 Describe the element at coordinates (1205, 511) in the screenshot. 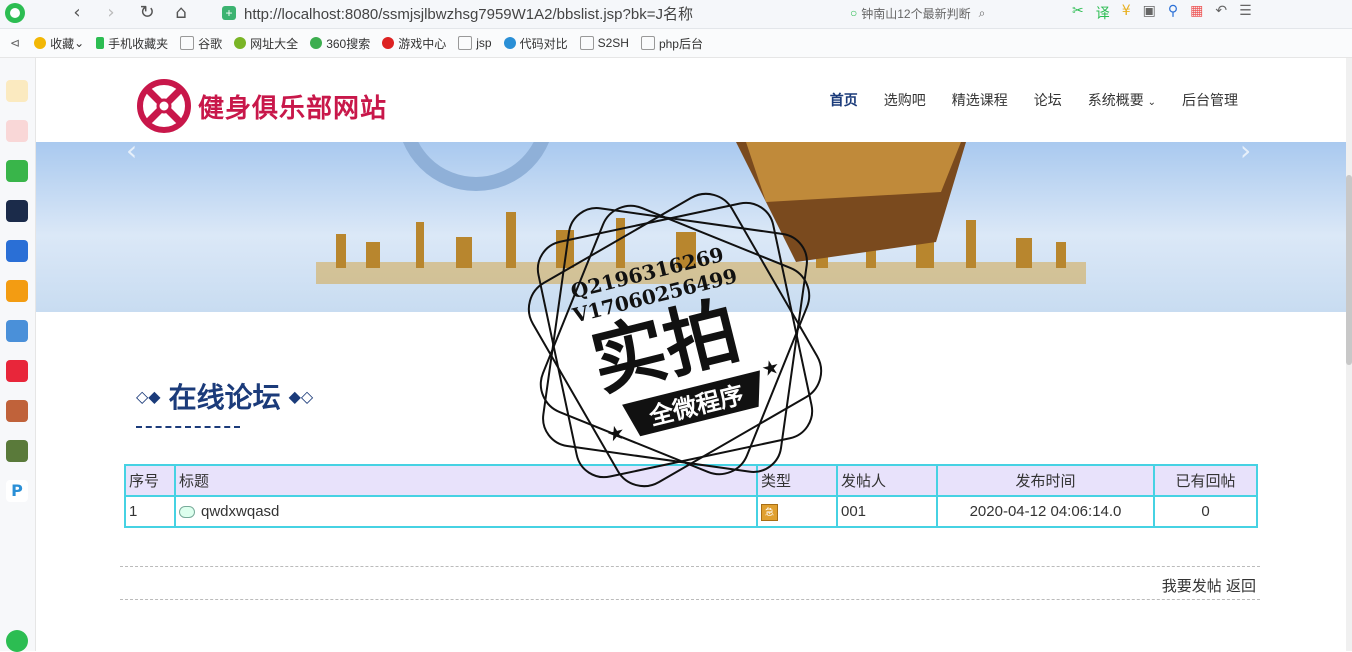

I see `cell-replies: 0` at that location.